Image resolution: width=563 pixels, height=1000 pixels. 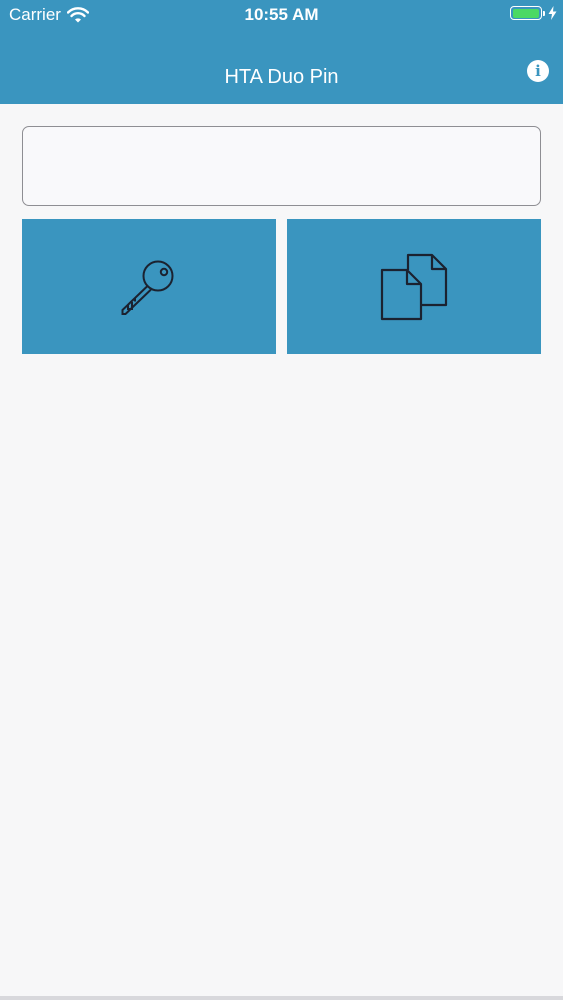 I want to click on bottom-edge, so click(x=281, y=998).